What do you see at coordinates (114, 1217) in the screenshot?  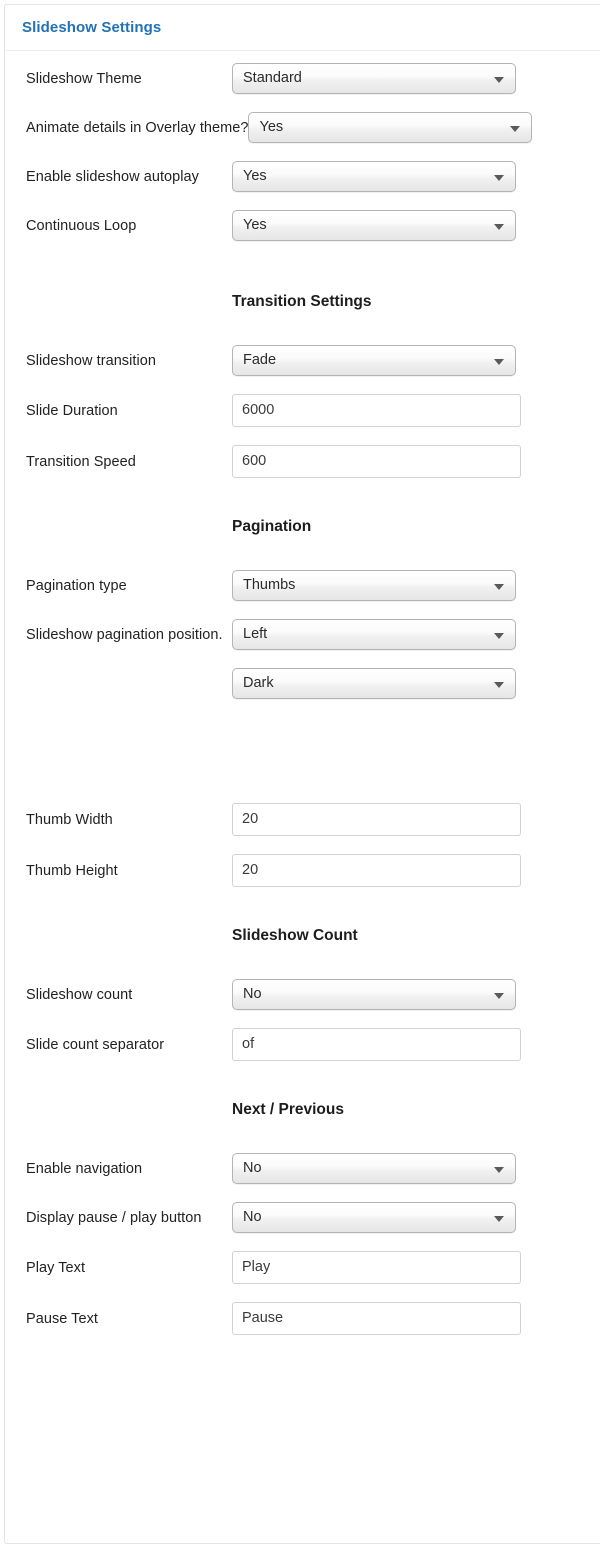 I see `field-label-display-pause-play: Display pause / play button` at bounding box center [114, 1217].